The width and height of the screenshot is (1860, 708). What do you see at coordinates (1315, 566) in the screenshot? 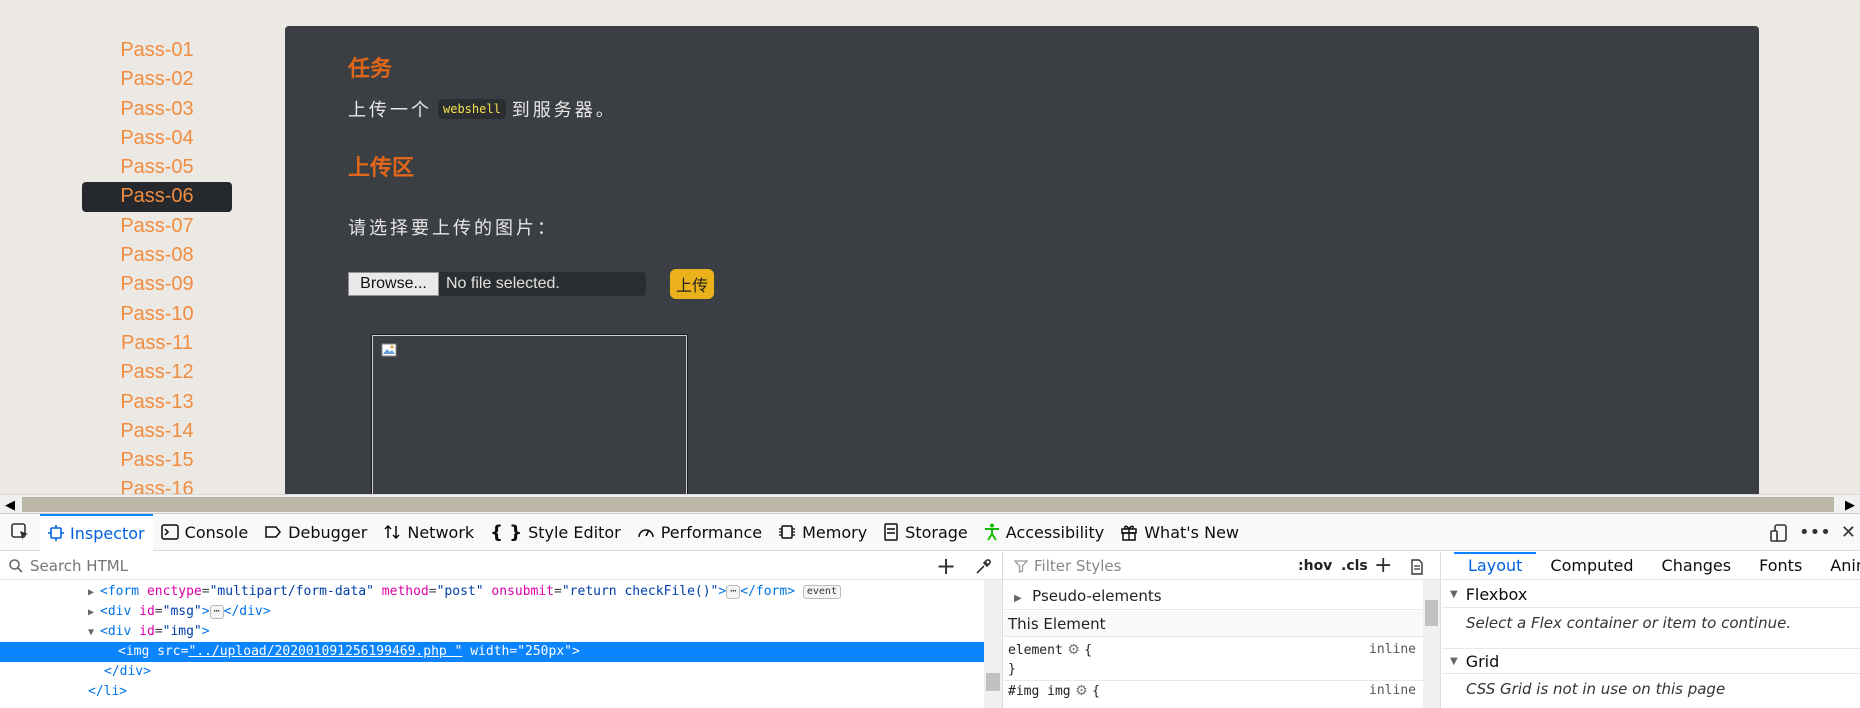
I see `hov-toggle: :hov` at bounding box center [1315, 566].